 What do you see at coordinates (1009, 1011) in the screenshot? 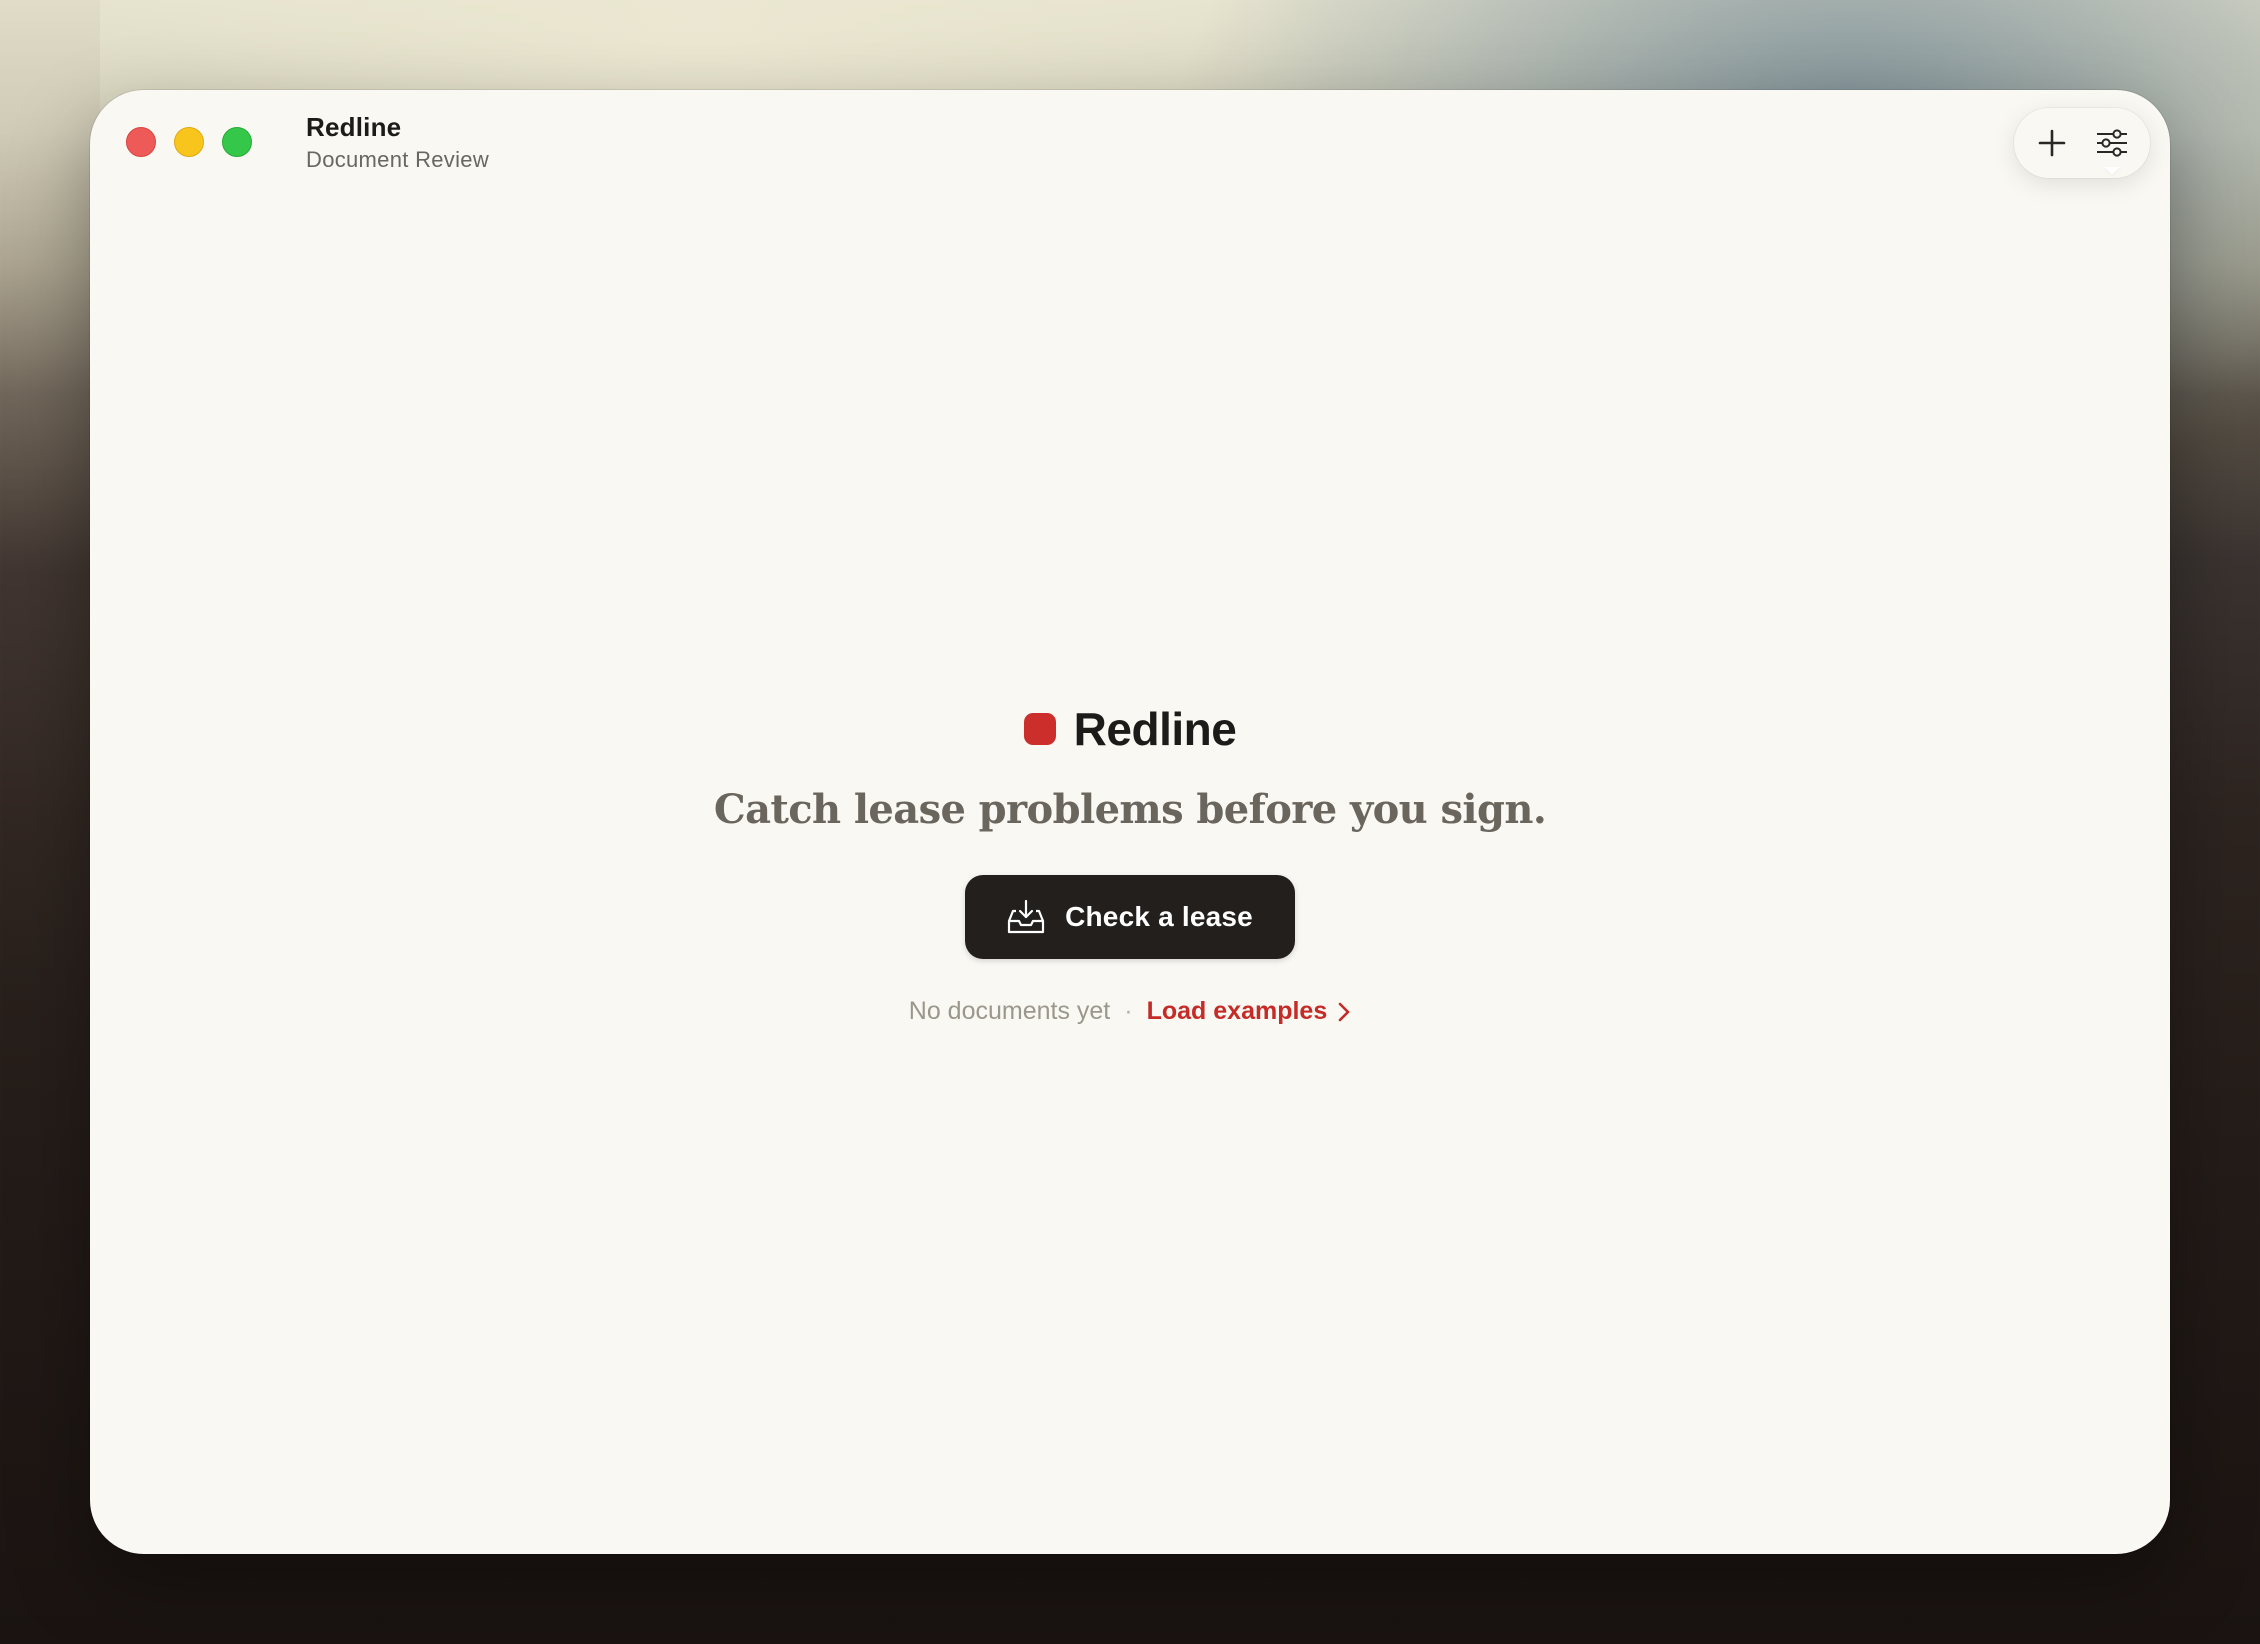
I see `empty-documents-text: No documents yet` at bounding box center [1009, 1011].